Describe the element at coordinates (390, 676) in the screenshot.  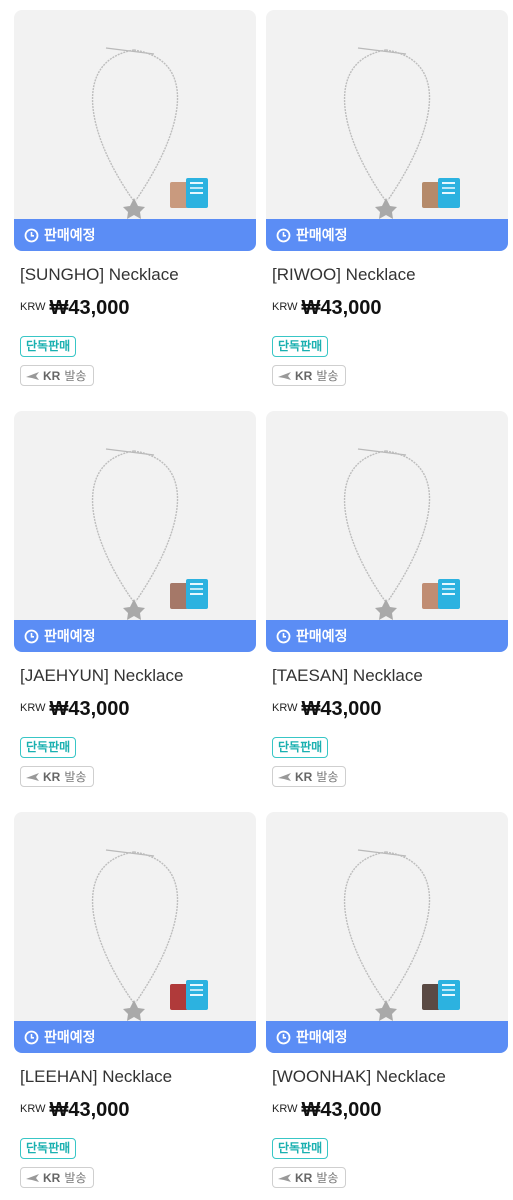
I see `product-title: [TAESAN] Necklace` at that location.